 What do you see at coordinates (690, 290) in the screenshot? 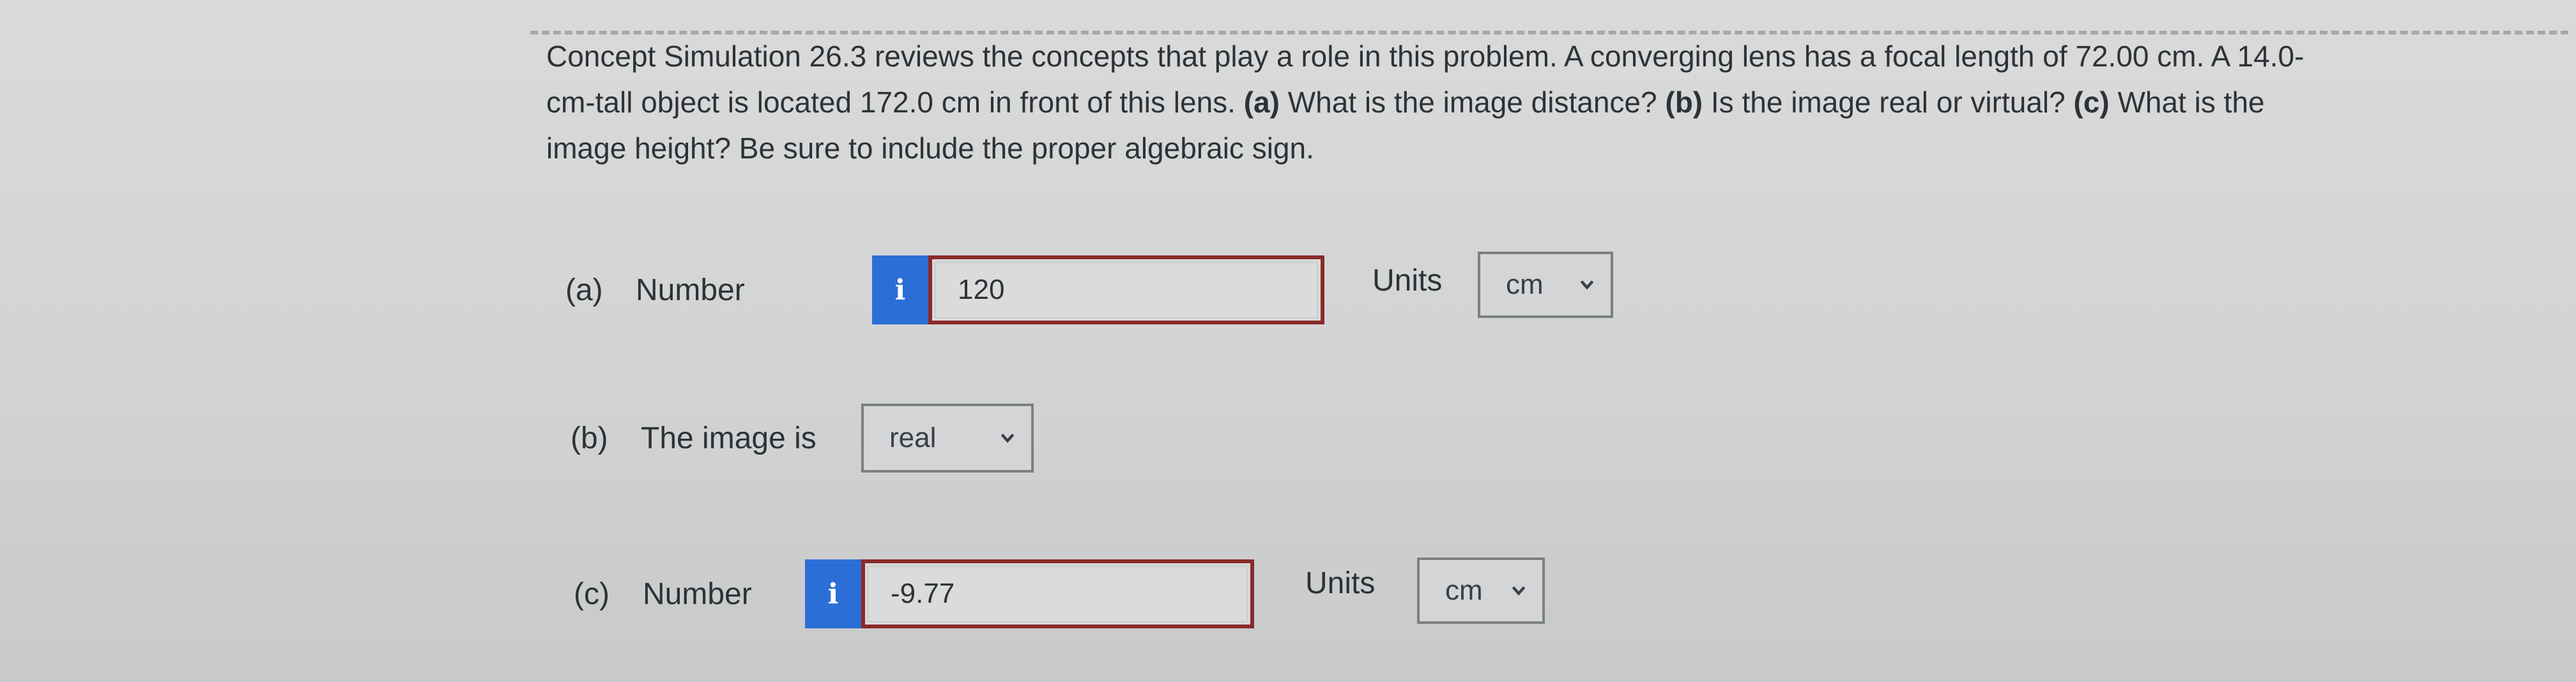
I see `part-a-number-label: Number` at bounding box center [690, 290].